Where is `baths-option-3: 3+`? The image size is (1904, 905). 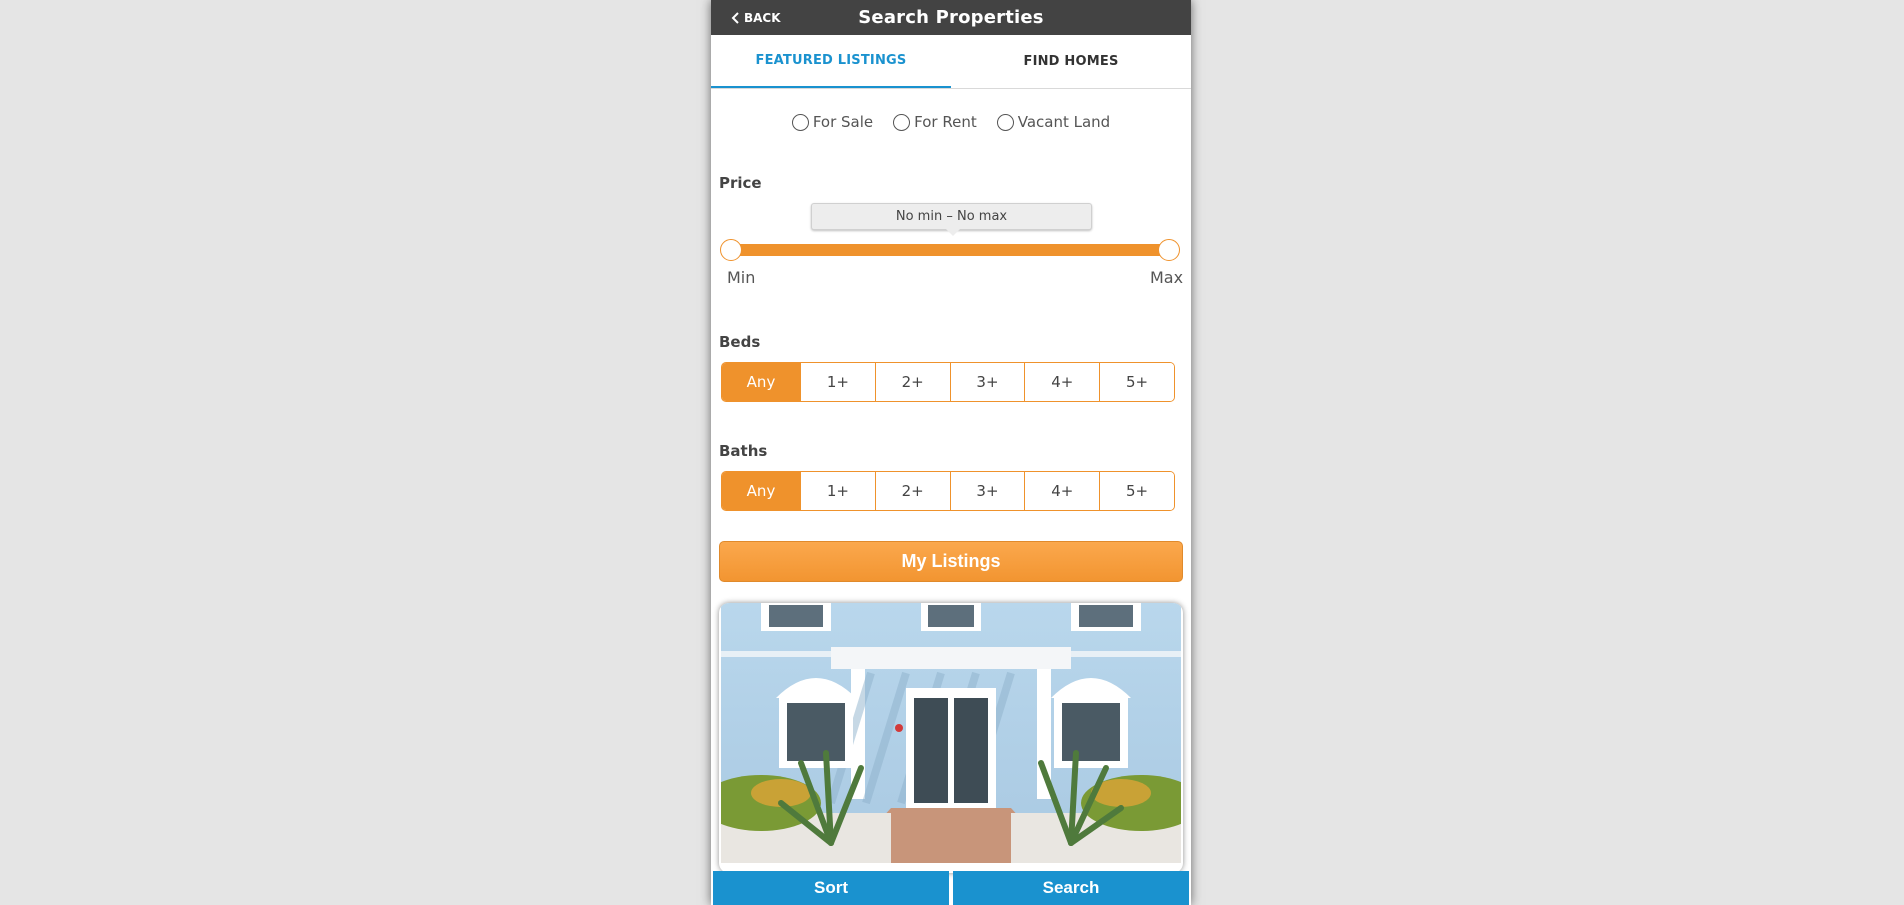 baths-option-3: 3+ is located at coordinates (987, 491).